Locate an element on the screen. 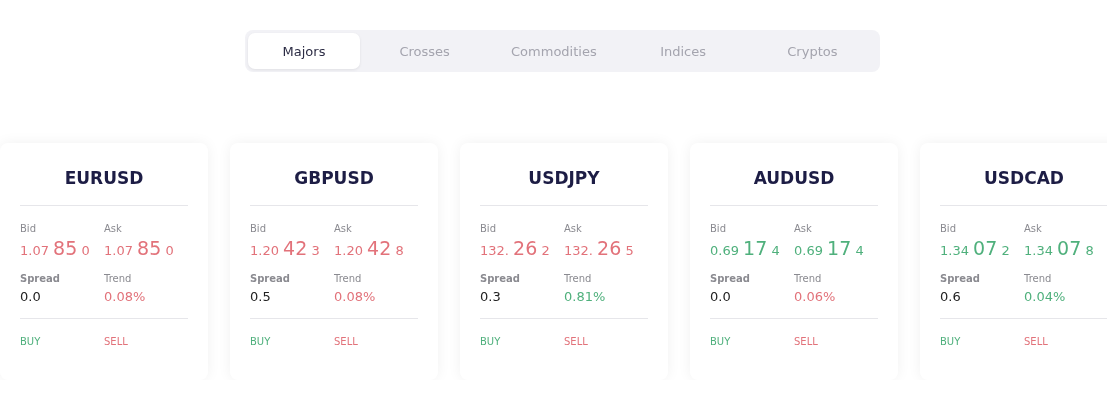  spread-value: 0.5 is located at coordinates (260, 296).